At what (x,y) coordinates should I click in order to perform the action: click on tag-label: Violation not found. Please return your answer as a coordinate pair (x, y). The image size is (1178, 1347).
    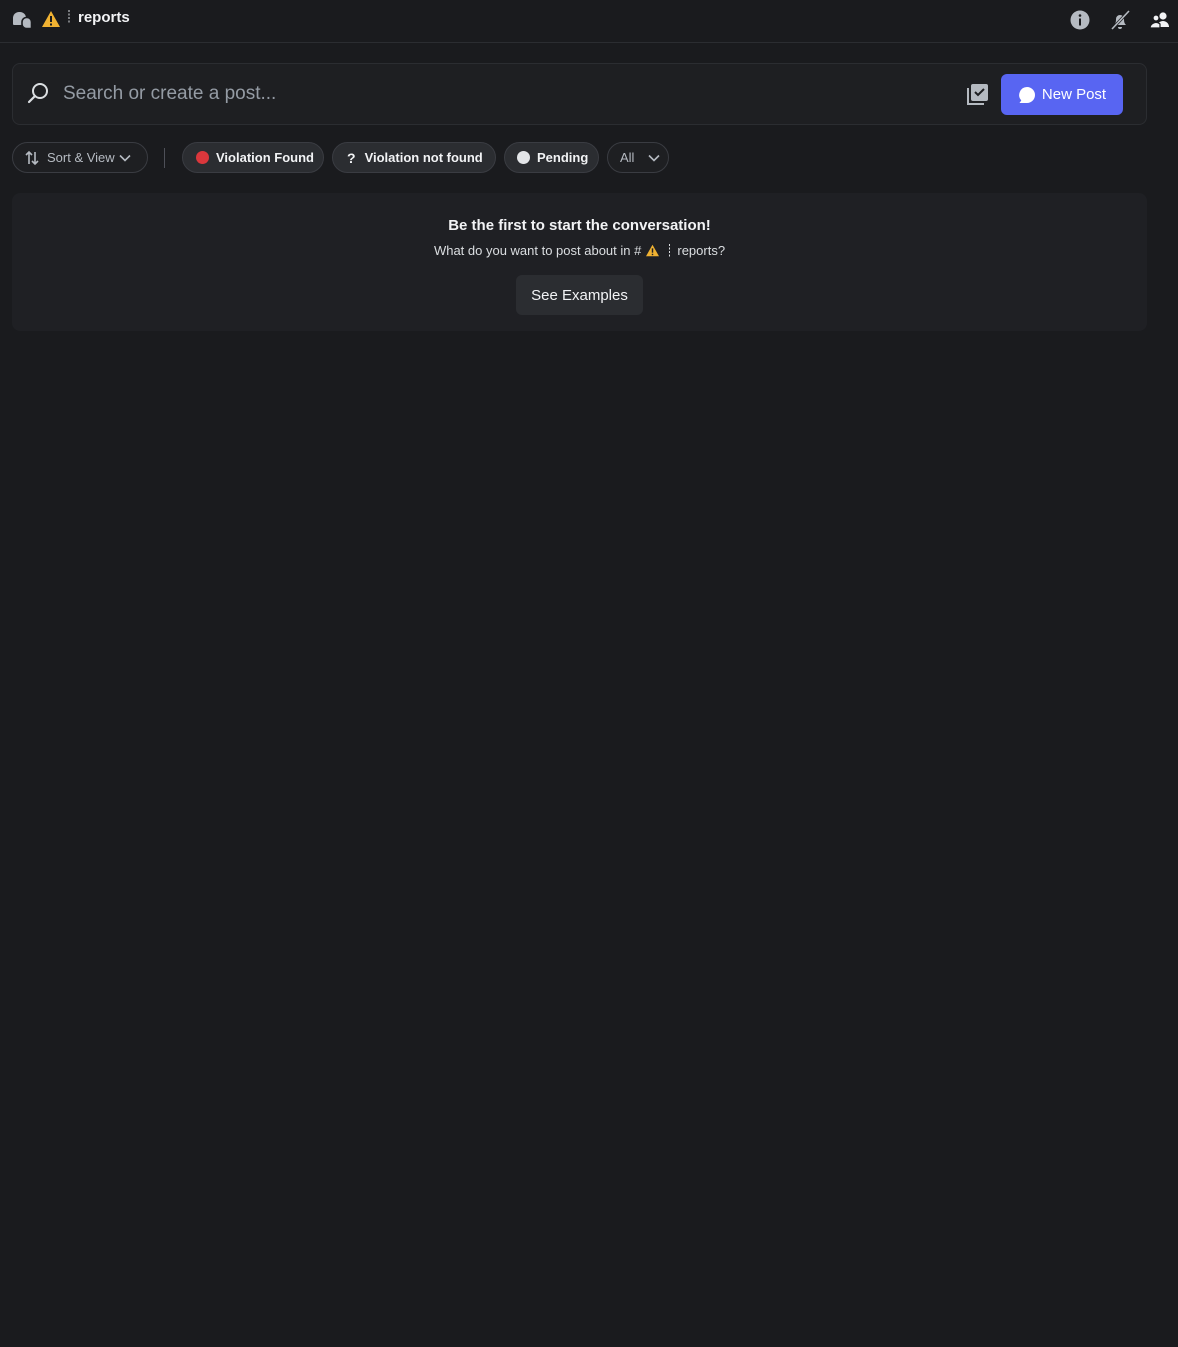
    Looking at the image, I should click on (423, 157).